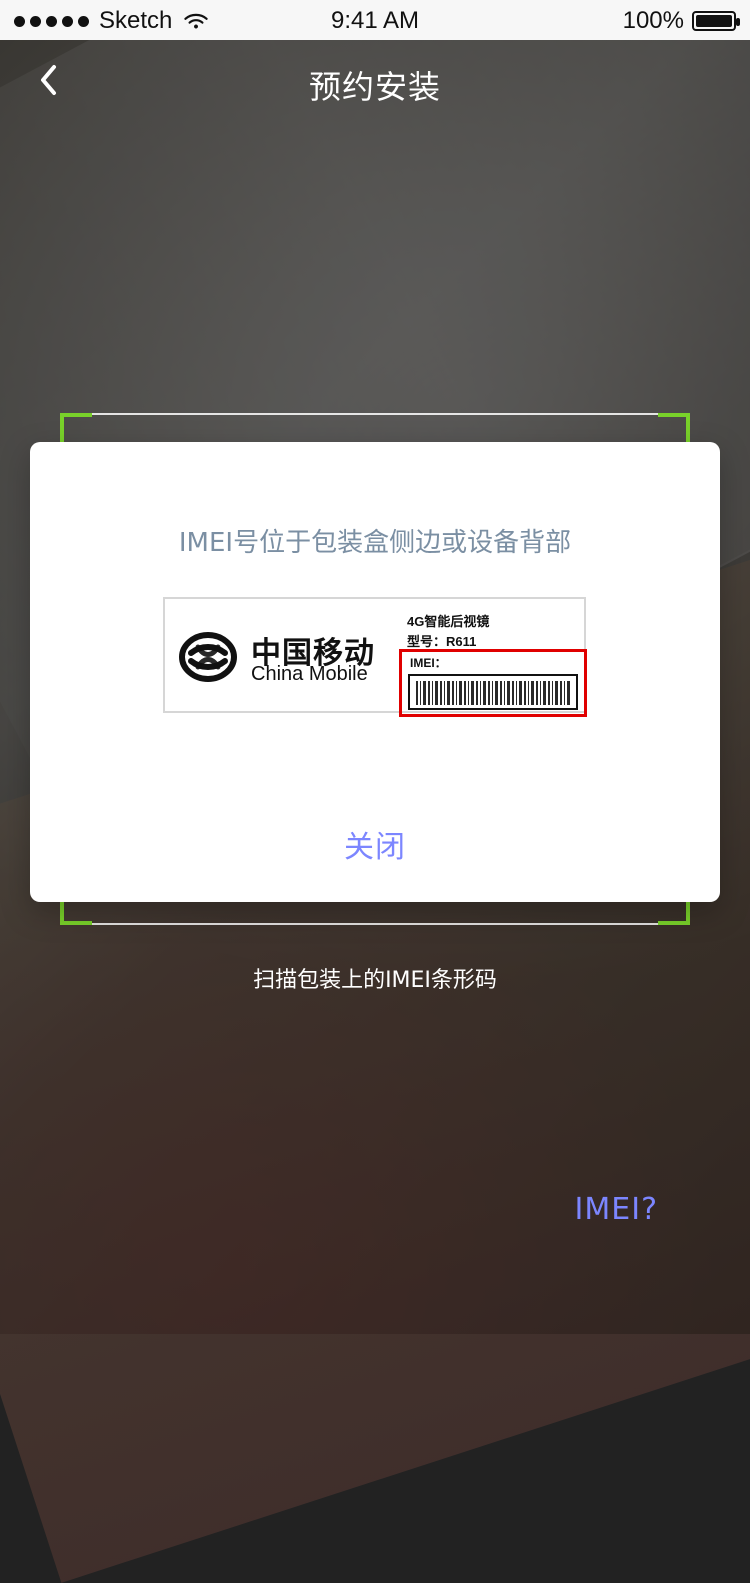 The image size is (750, 1583). I want to click on barcode-icon, so click(493, 693).